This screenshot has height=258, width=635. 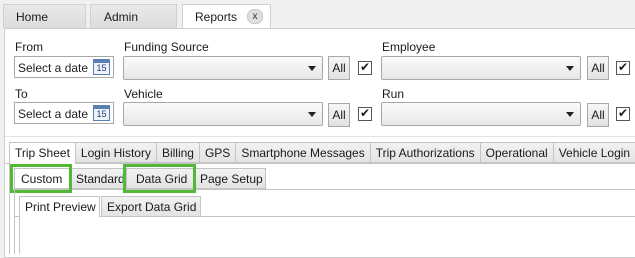 What do you see at coordinates (365, 68) in the screenshot?
I see `funding-source-checkbox: ✔` at bounding box center [365, 68].